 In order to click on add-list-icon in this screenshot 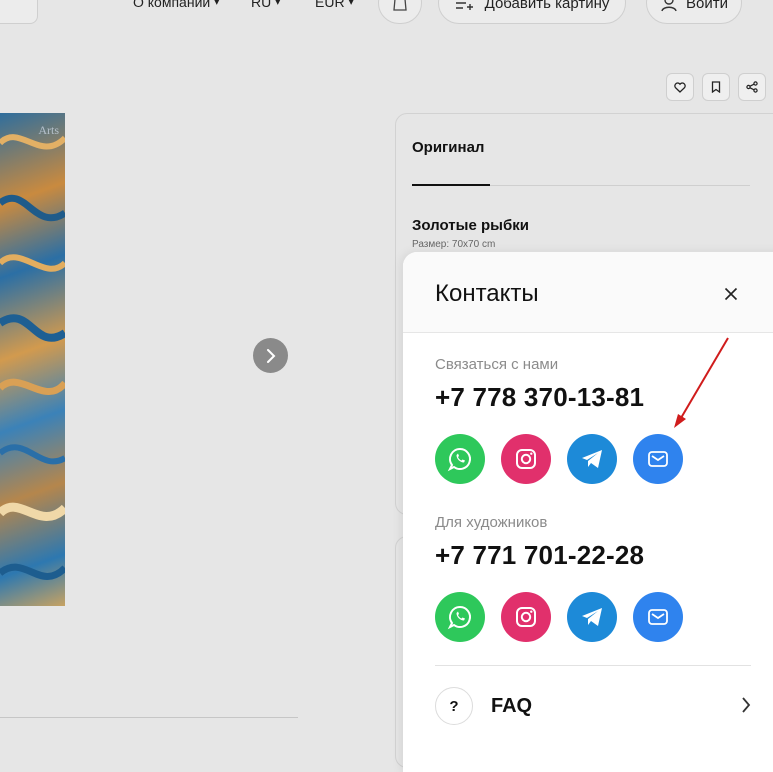, I will do `click(464, 6)`.